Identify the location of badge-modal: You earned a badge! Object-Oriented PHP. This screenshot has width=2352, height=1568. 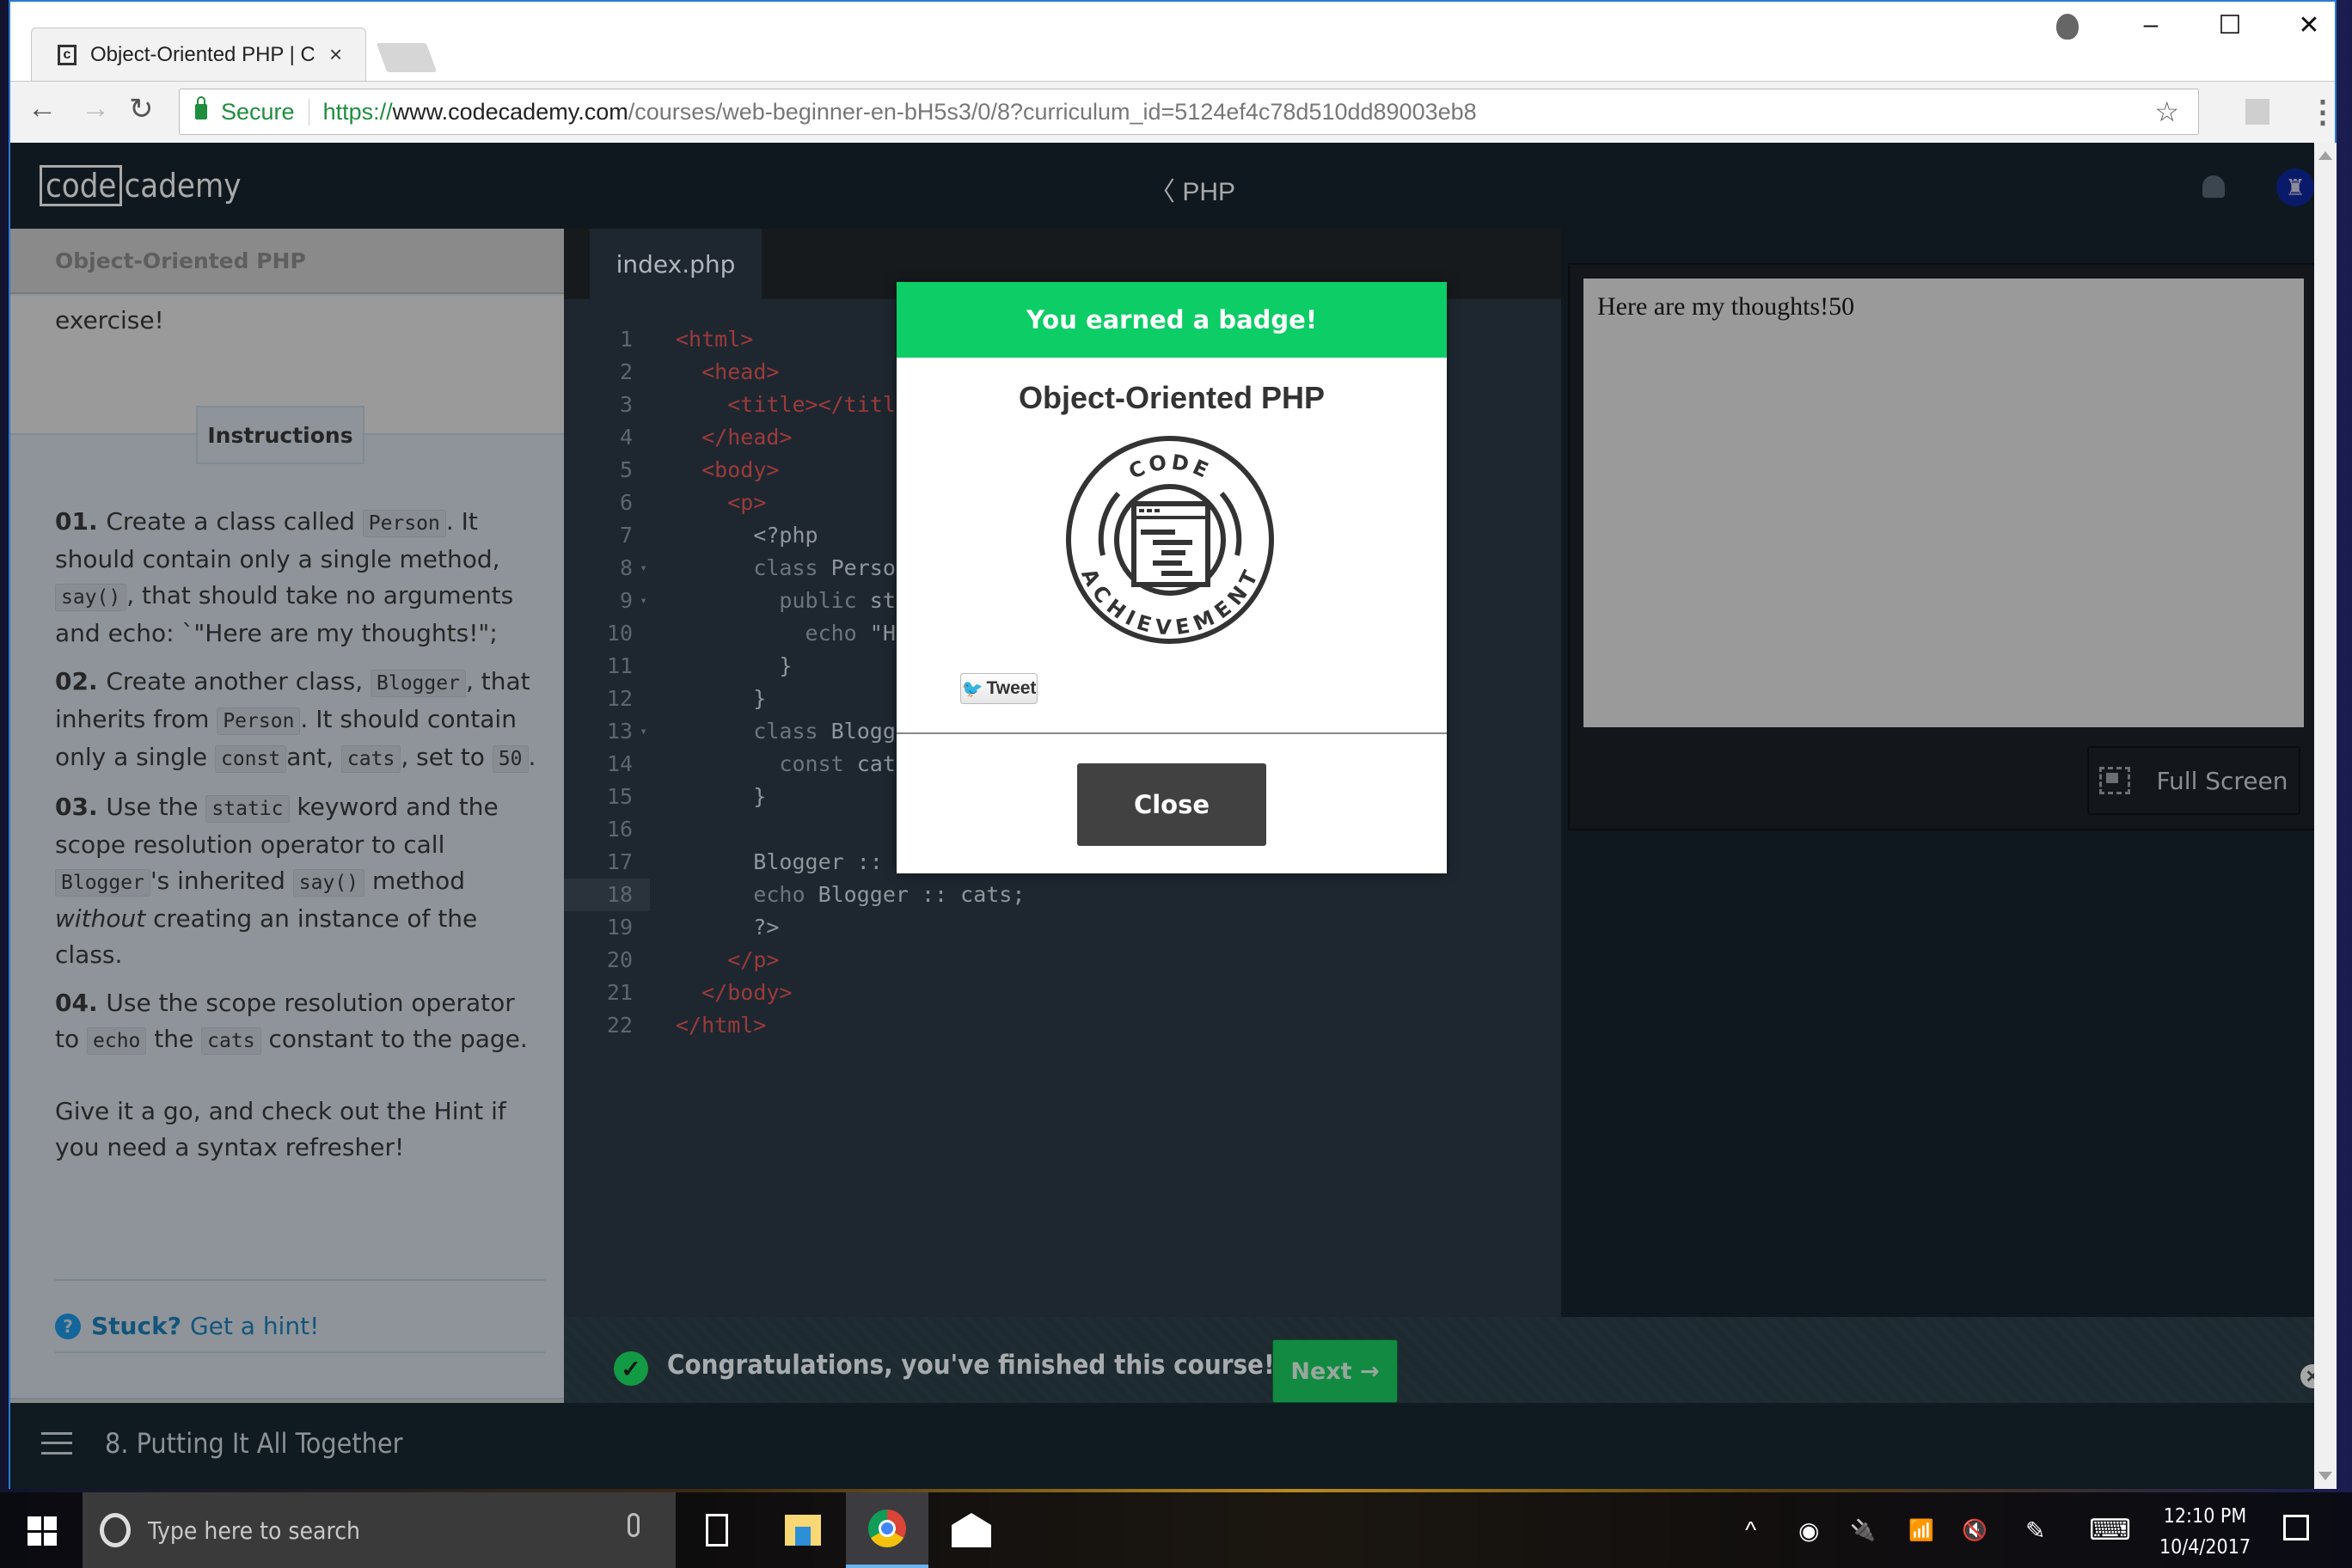
(1172, 577).